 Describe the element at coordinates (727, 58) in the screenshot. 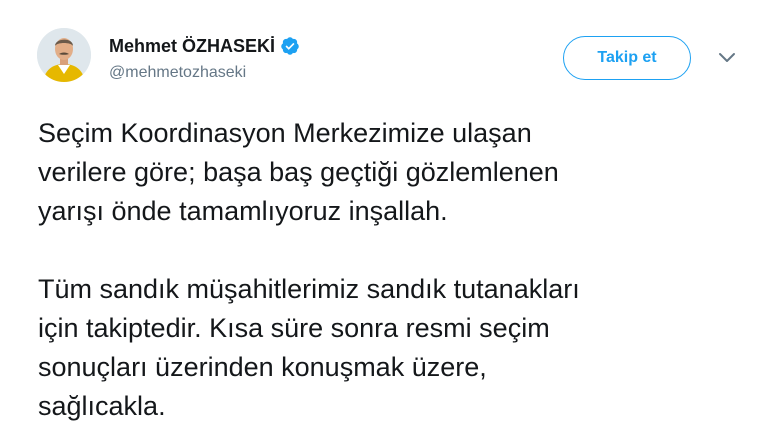

I see `chevron-down-icon` at that location.